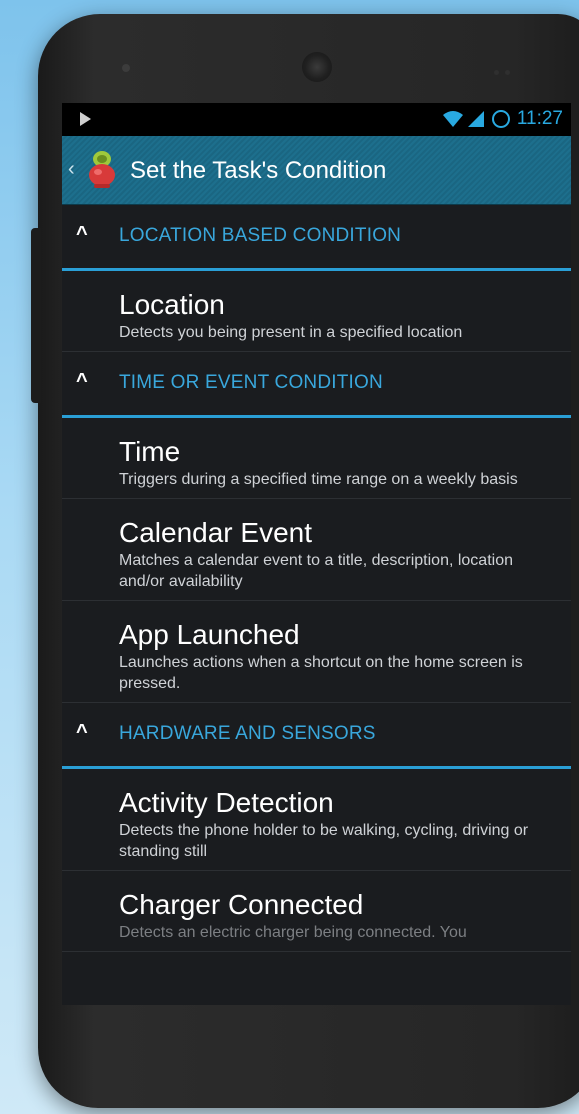 The width and height of the screenshot is (579, 1114). I want to click on section-header-time-event: ^ TIME OR EVENT CONDITION, so click(316, 385).